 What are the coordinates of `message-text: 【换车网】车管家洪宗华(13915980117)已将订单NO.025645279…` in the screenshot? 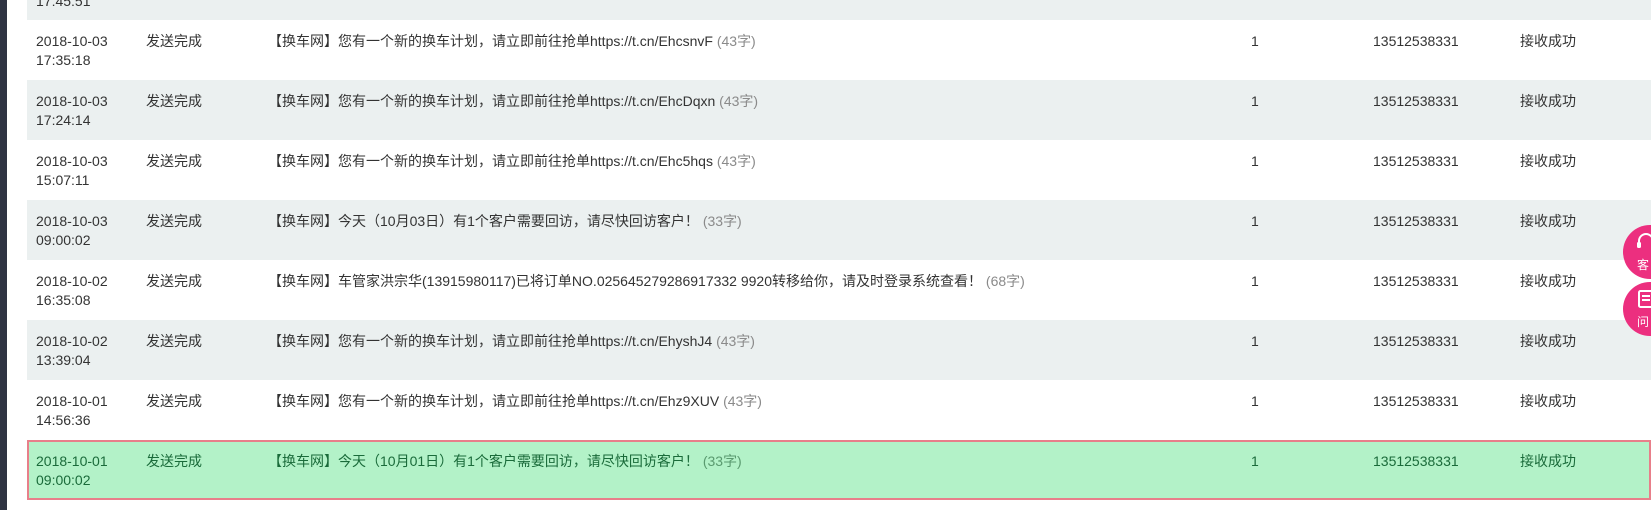 It's located at (625, 281).